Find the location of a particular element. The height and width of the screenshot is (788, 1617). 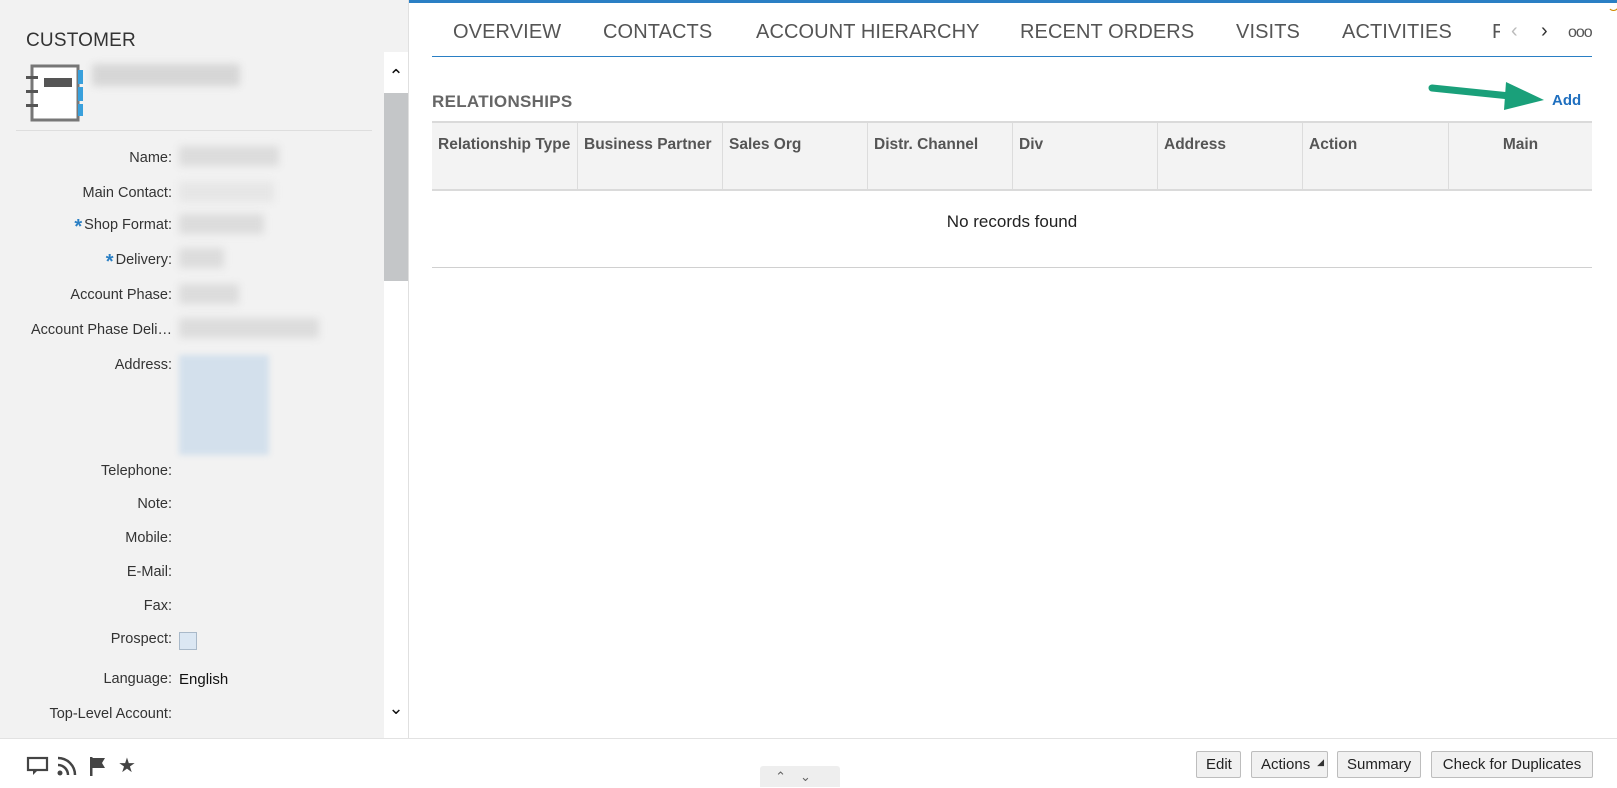

main-contact-label: Main Contact: is located at coordinates (127, 193).